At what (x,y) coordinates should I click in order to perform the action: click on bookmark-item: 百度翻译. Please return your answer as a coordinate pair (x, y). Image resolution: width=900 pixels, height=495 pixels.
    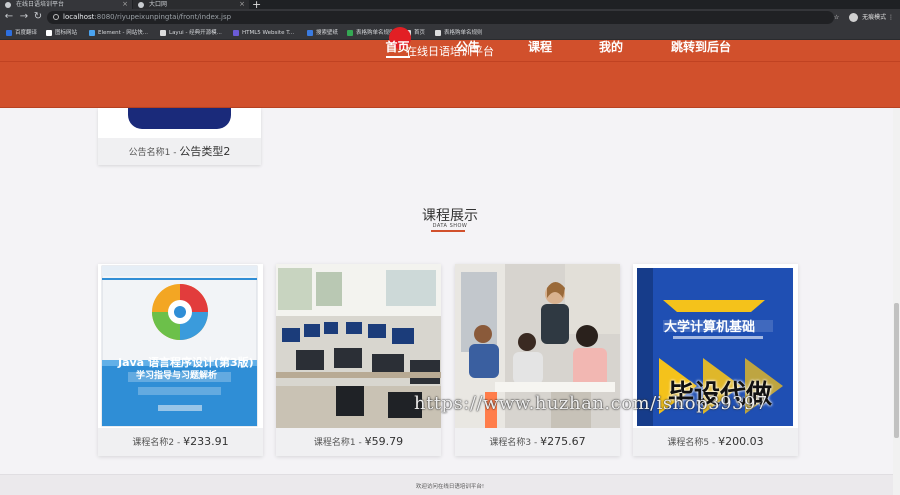
    Looking at the image, I should click on (21, 33).